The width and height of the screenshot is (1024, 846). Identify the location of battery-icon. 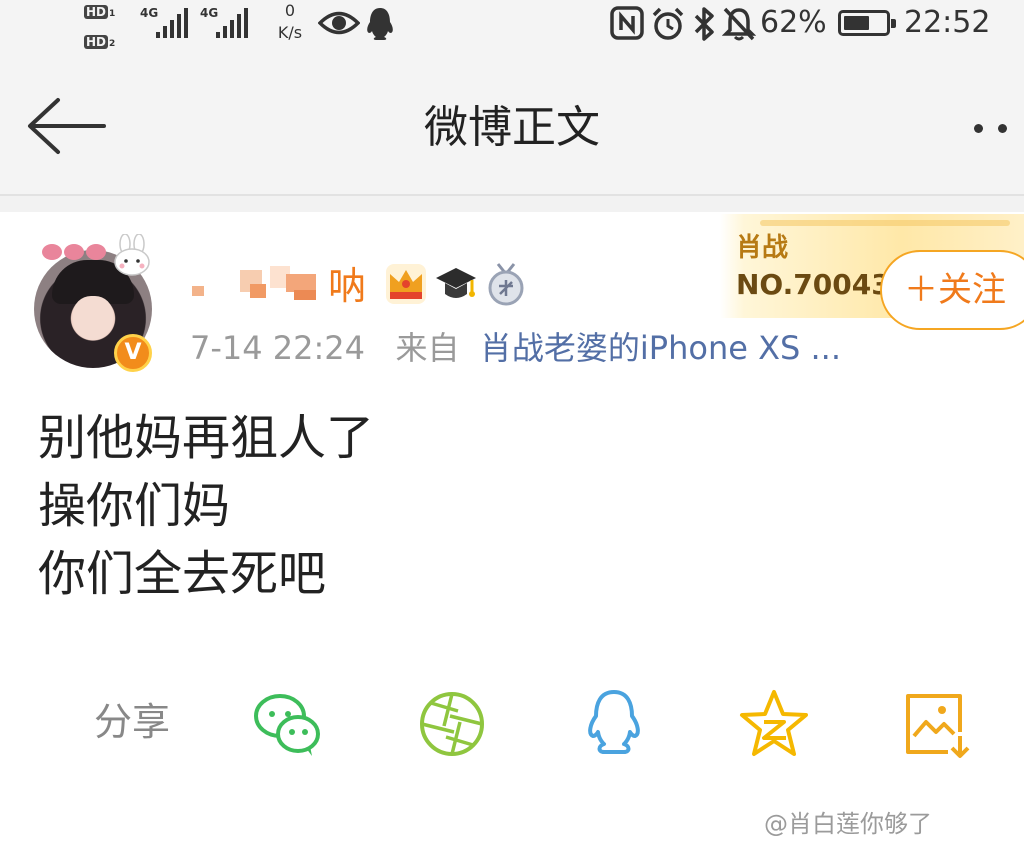
(867, 23).